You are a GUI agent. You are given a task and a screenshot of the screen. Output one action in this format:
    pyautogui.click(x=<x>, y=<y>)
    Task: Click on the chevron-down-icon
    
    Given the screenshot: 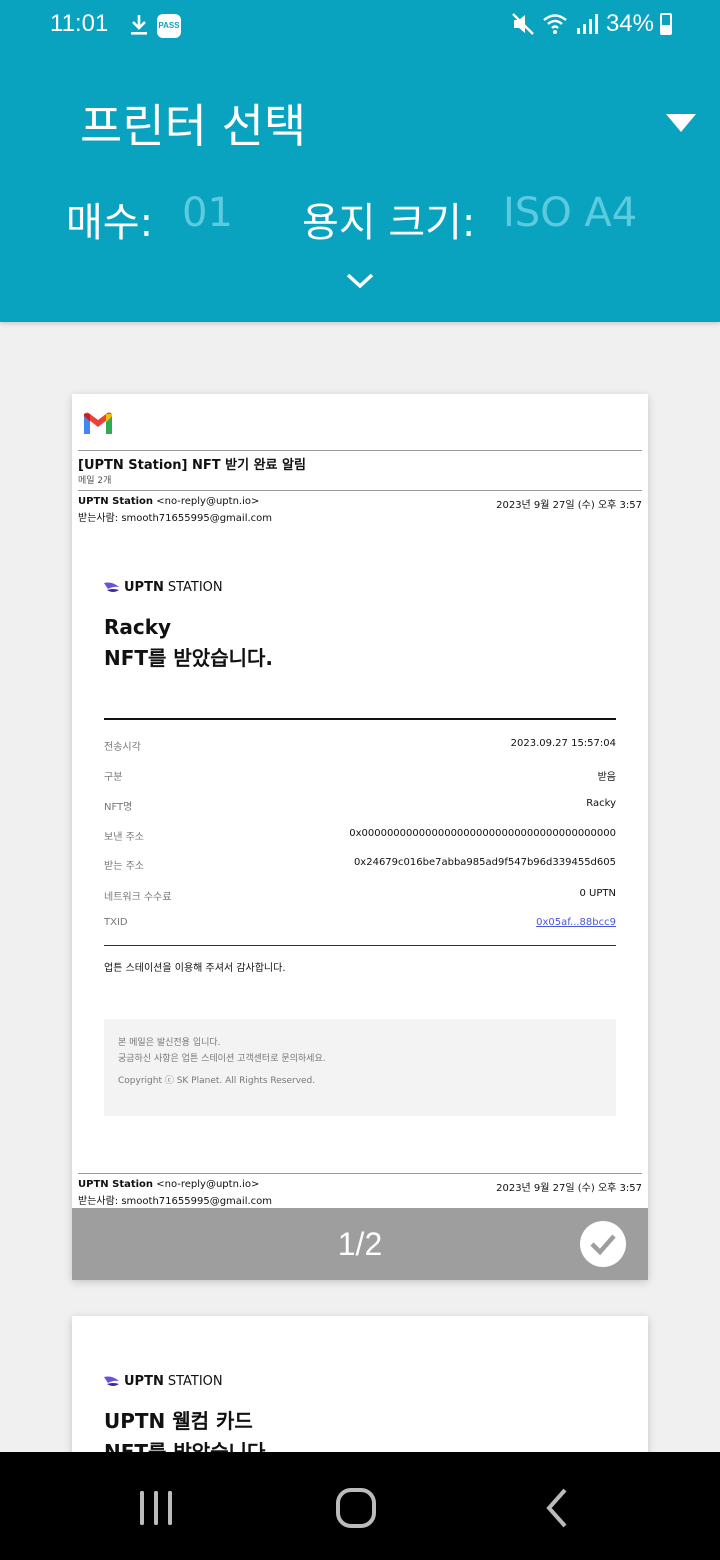 What is the action you would take?
    pyautogui.click(x=360, y=281)
    